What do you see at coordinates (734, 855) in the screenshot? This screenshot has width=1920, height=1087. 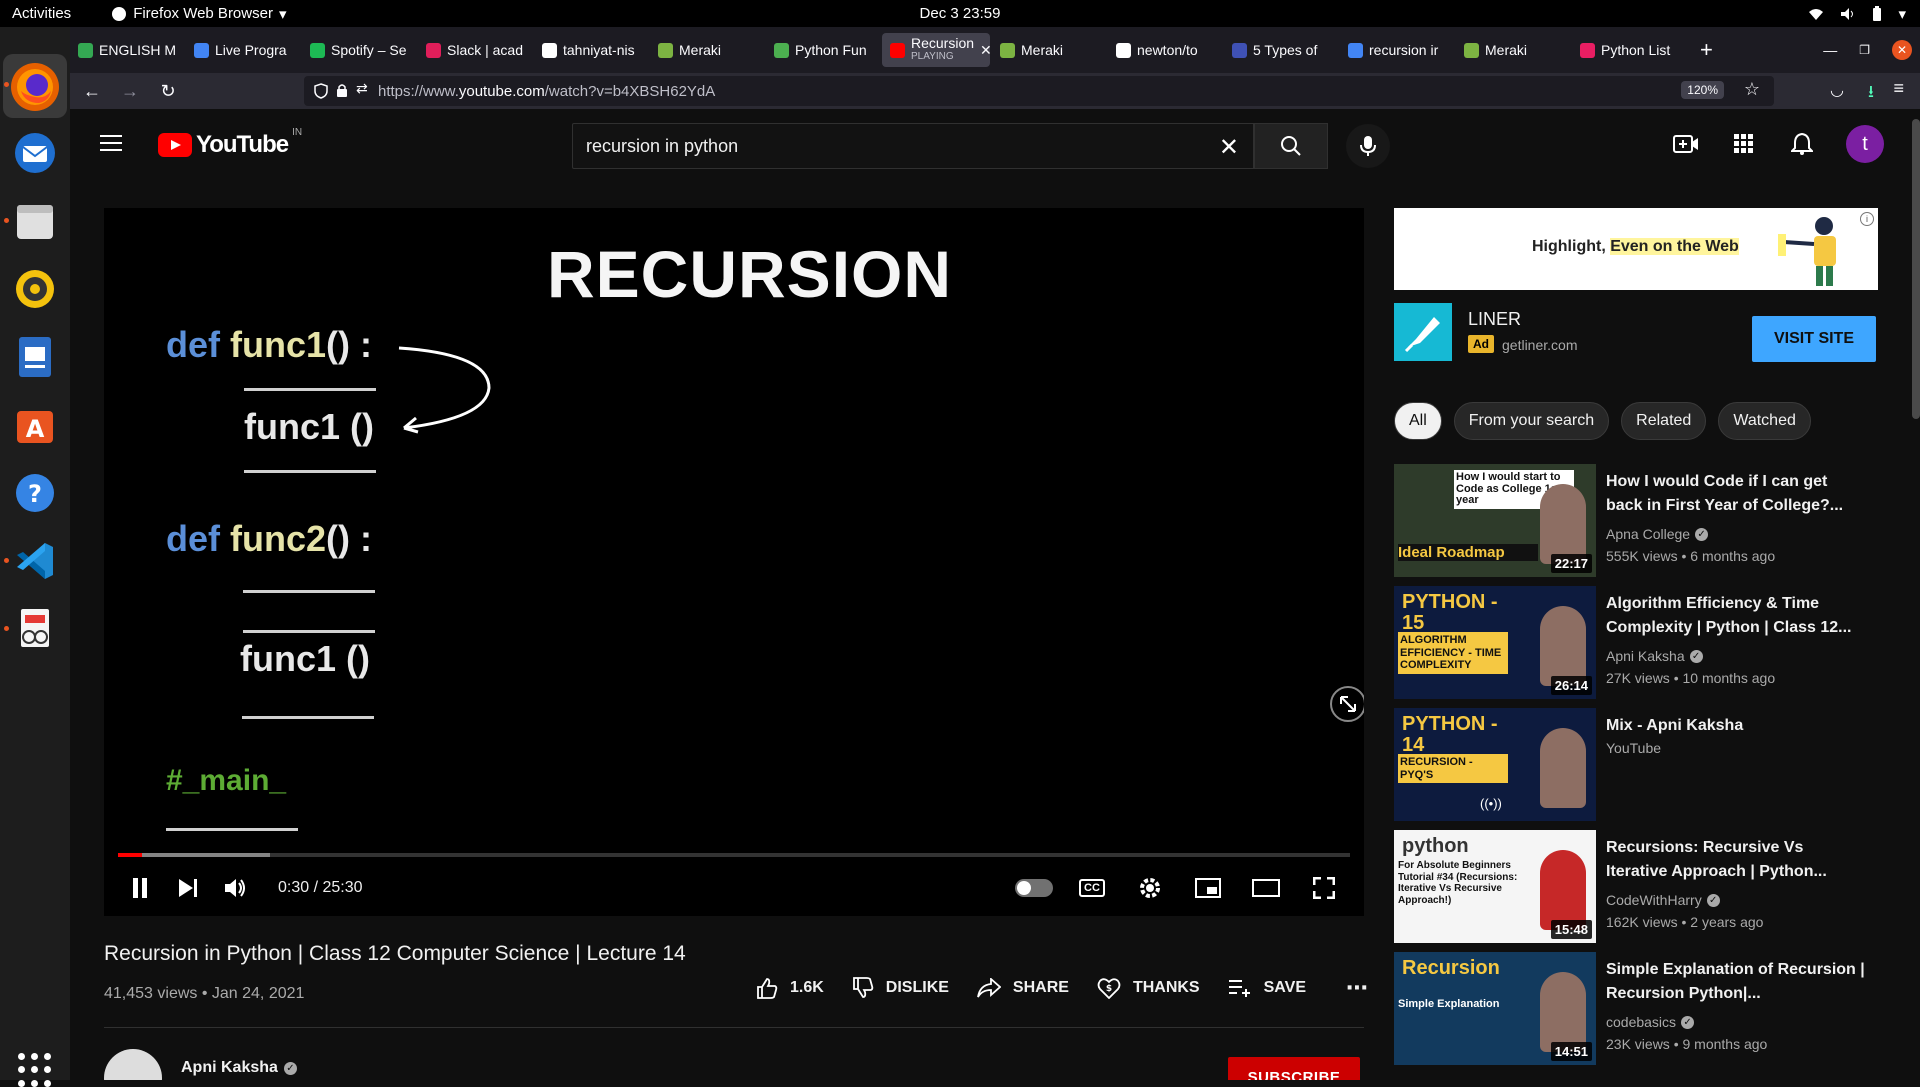 I see `video-progress-bar` at bounding box center [734, 855].